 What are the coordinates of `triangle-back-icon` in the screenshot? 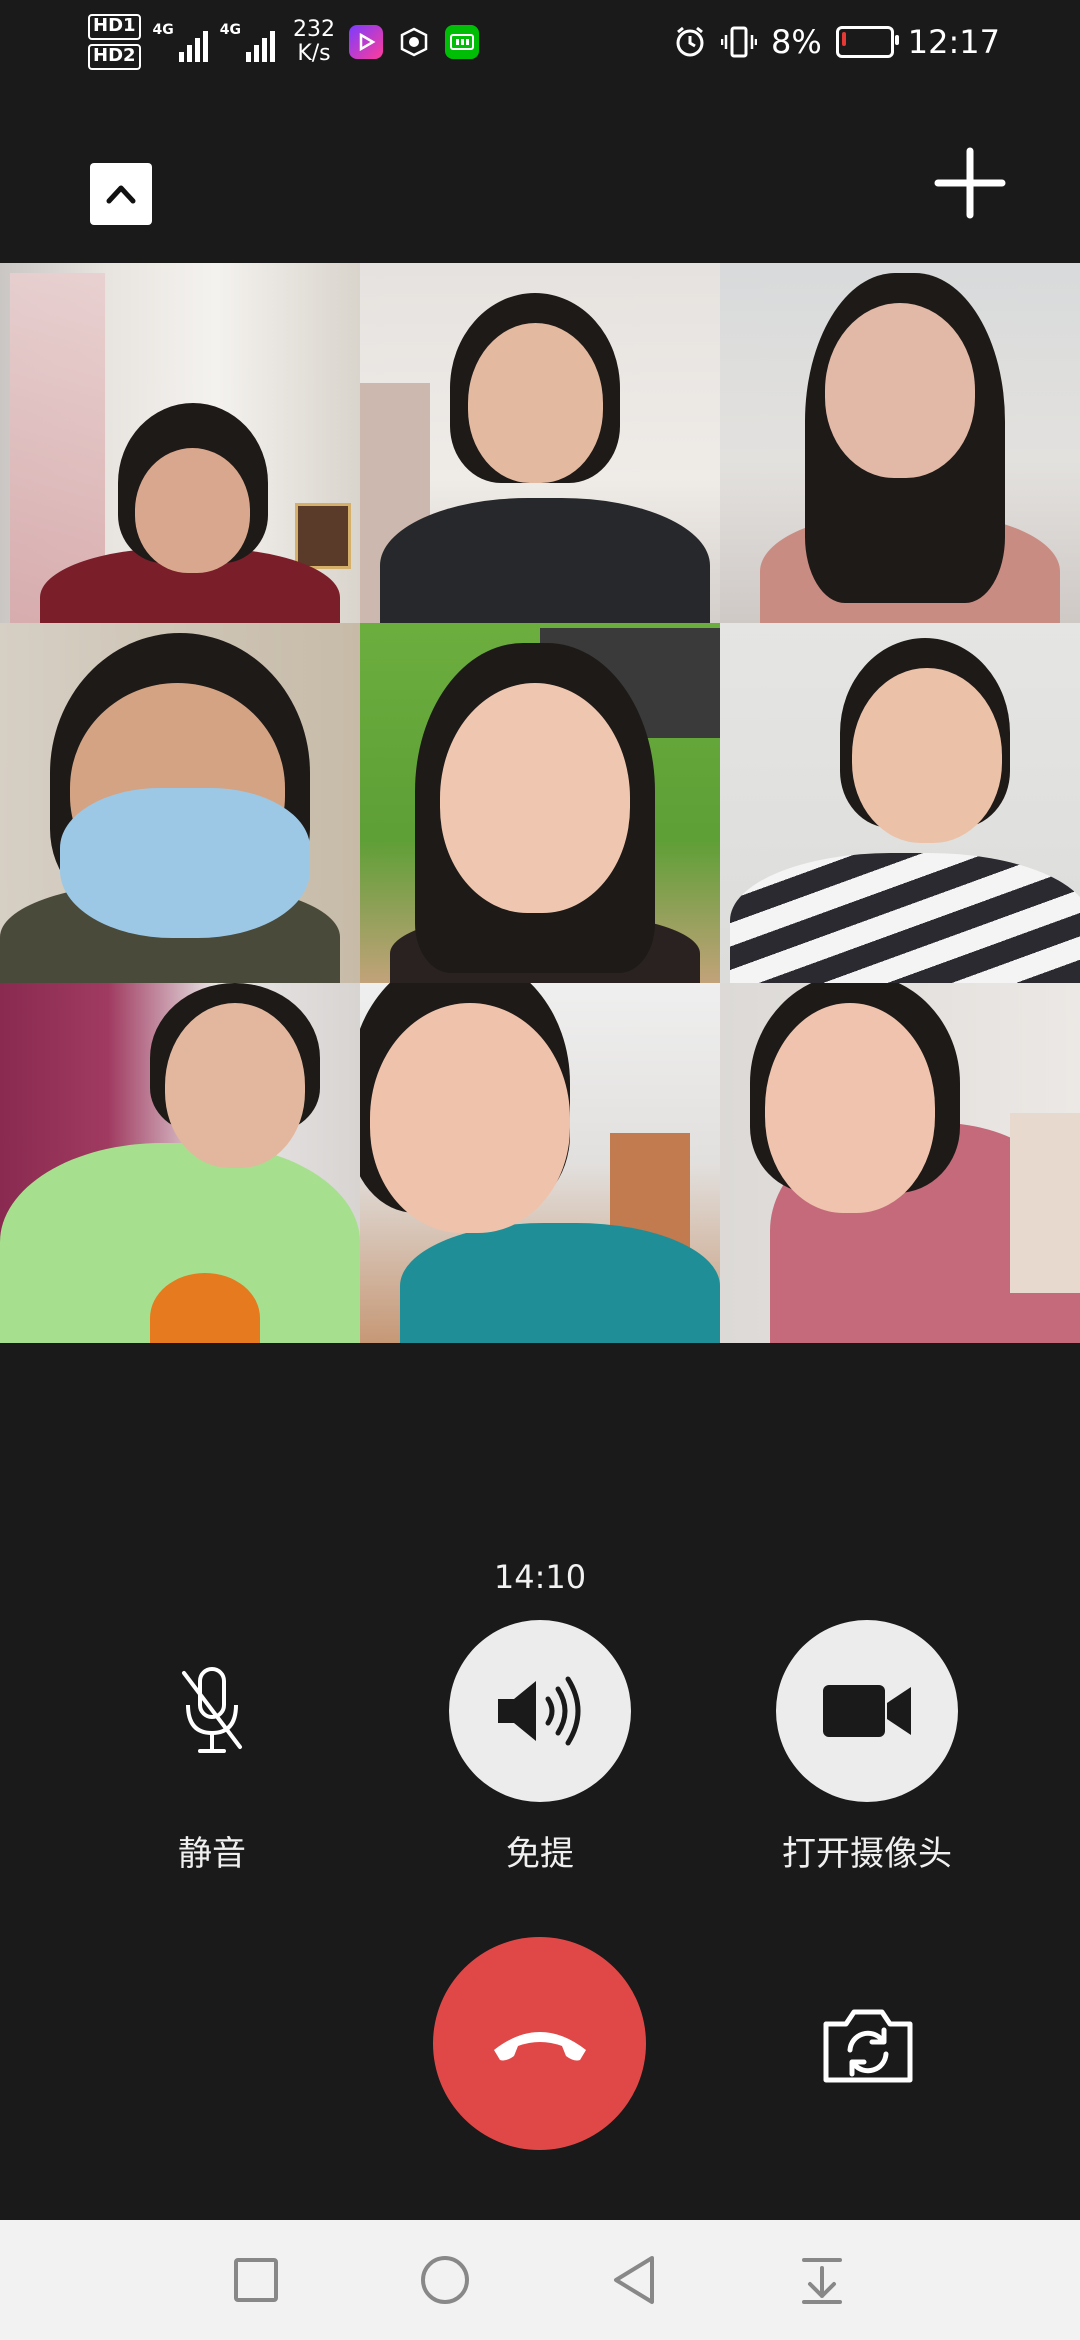 It's located at (634, 2280).